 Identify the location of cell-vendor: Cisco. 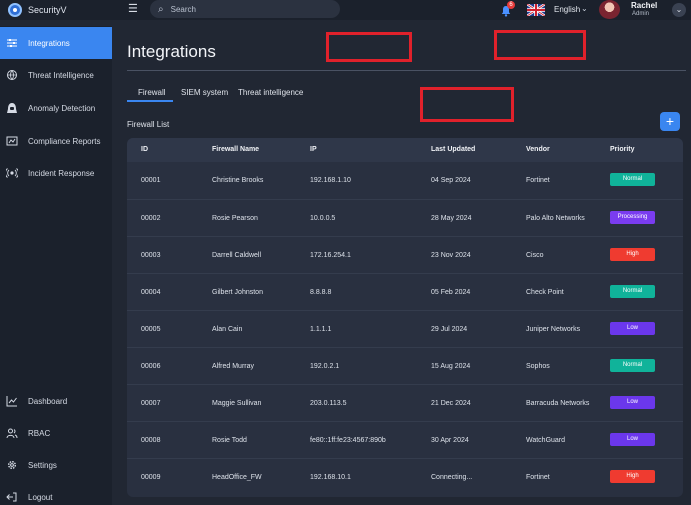
(535, 255).